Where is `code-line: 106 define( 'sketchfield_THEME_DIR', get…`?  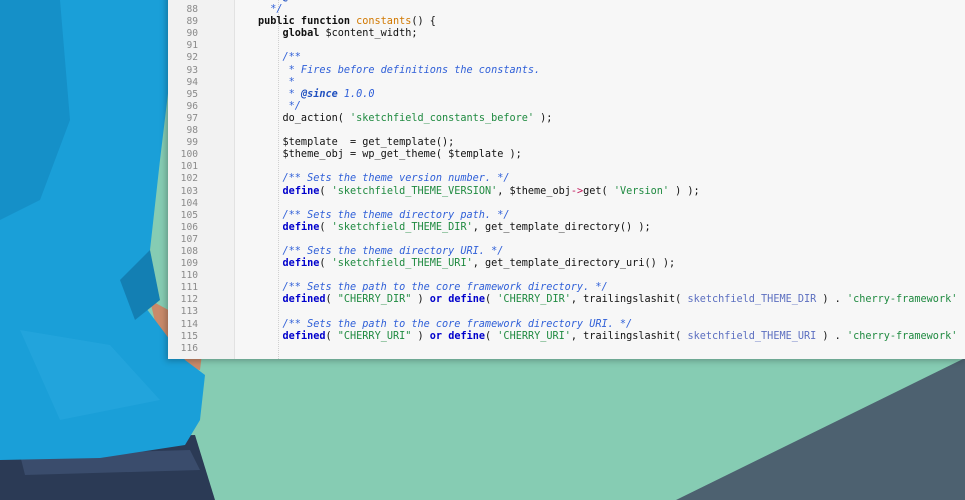
code-line: 106 define( 'sketchfield_THEME_DIR', get… is located at coordinates (566, 228).